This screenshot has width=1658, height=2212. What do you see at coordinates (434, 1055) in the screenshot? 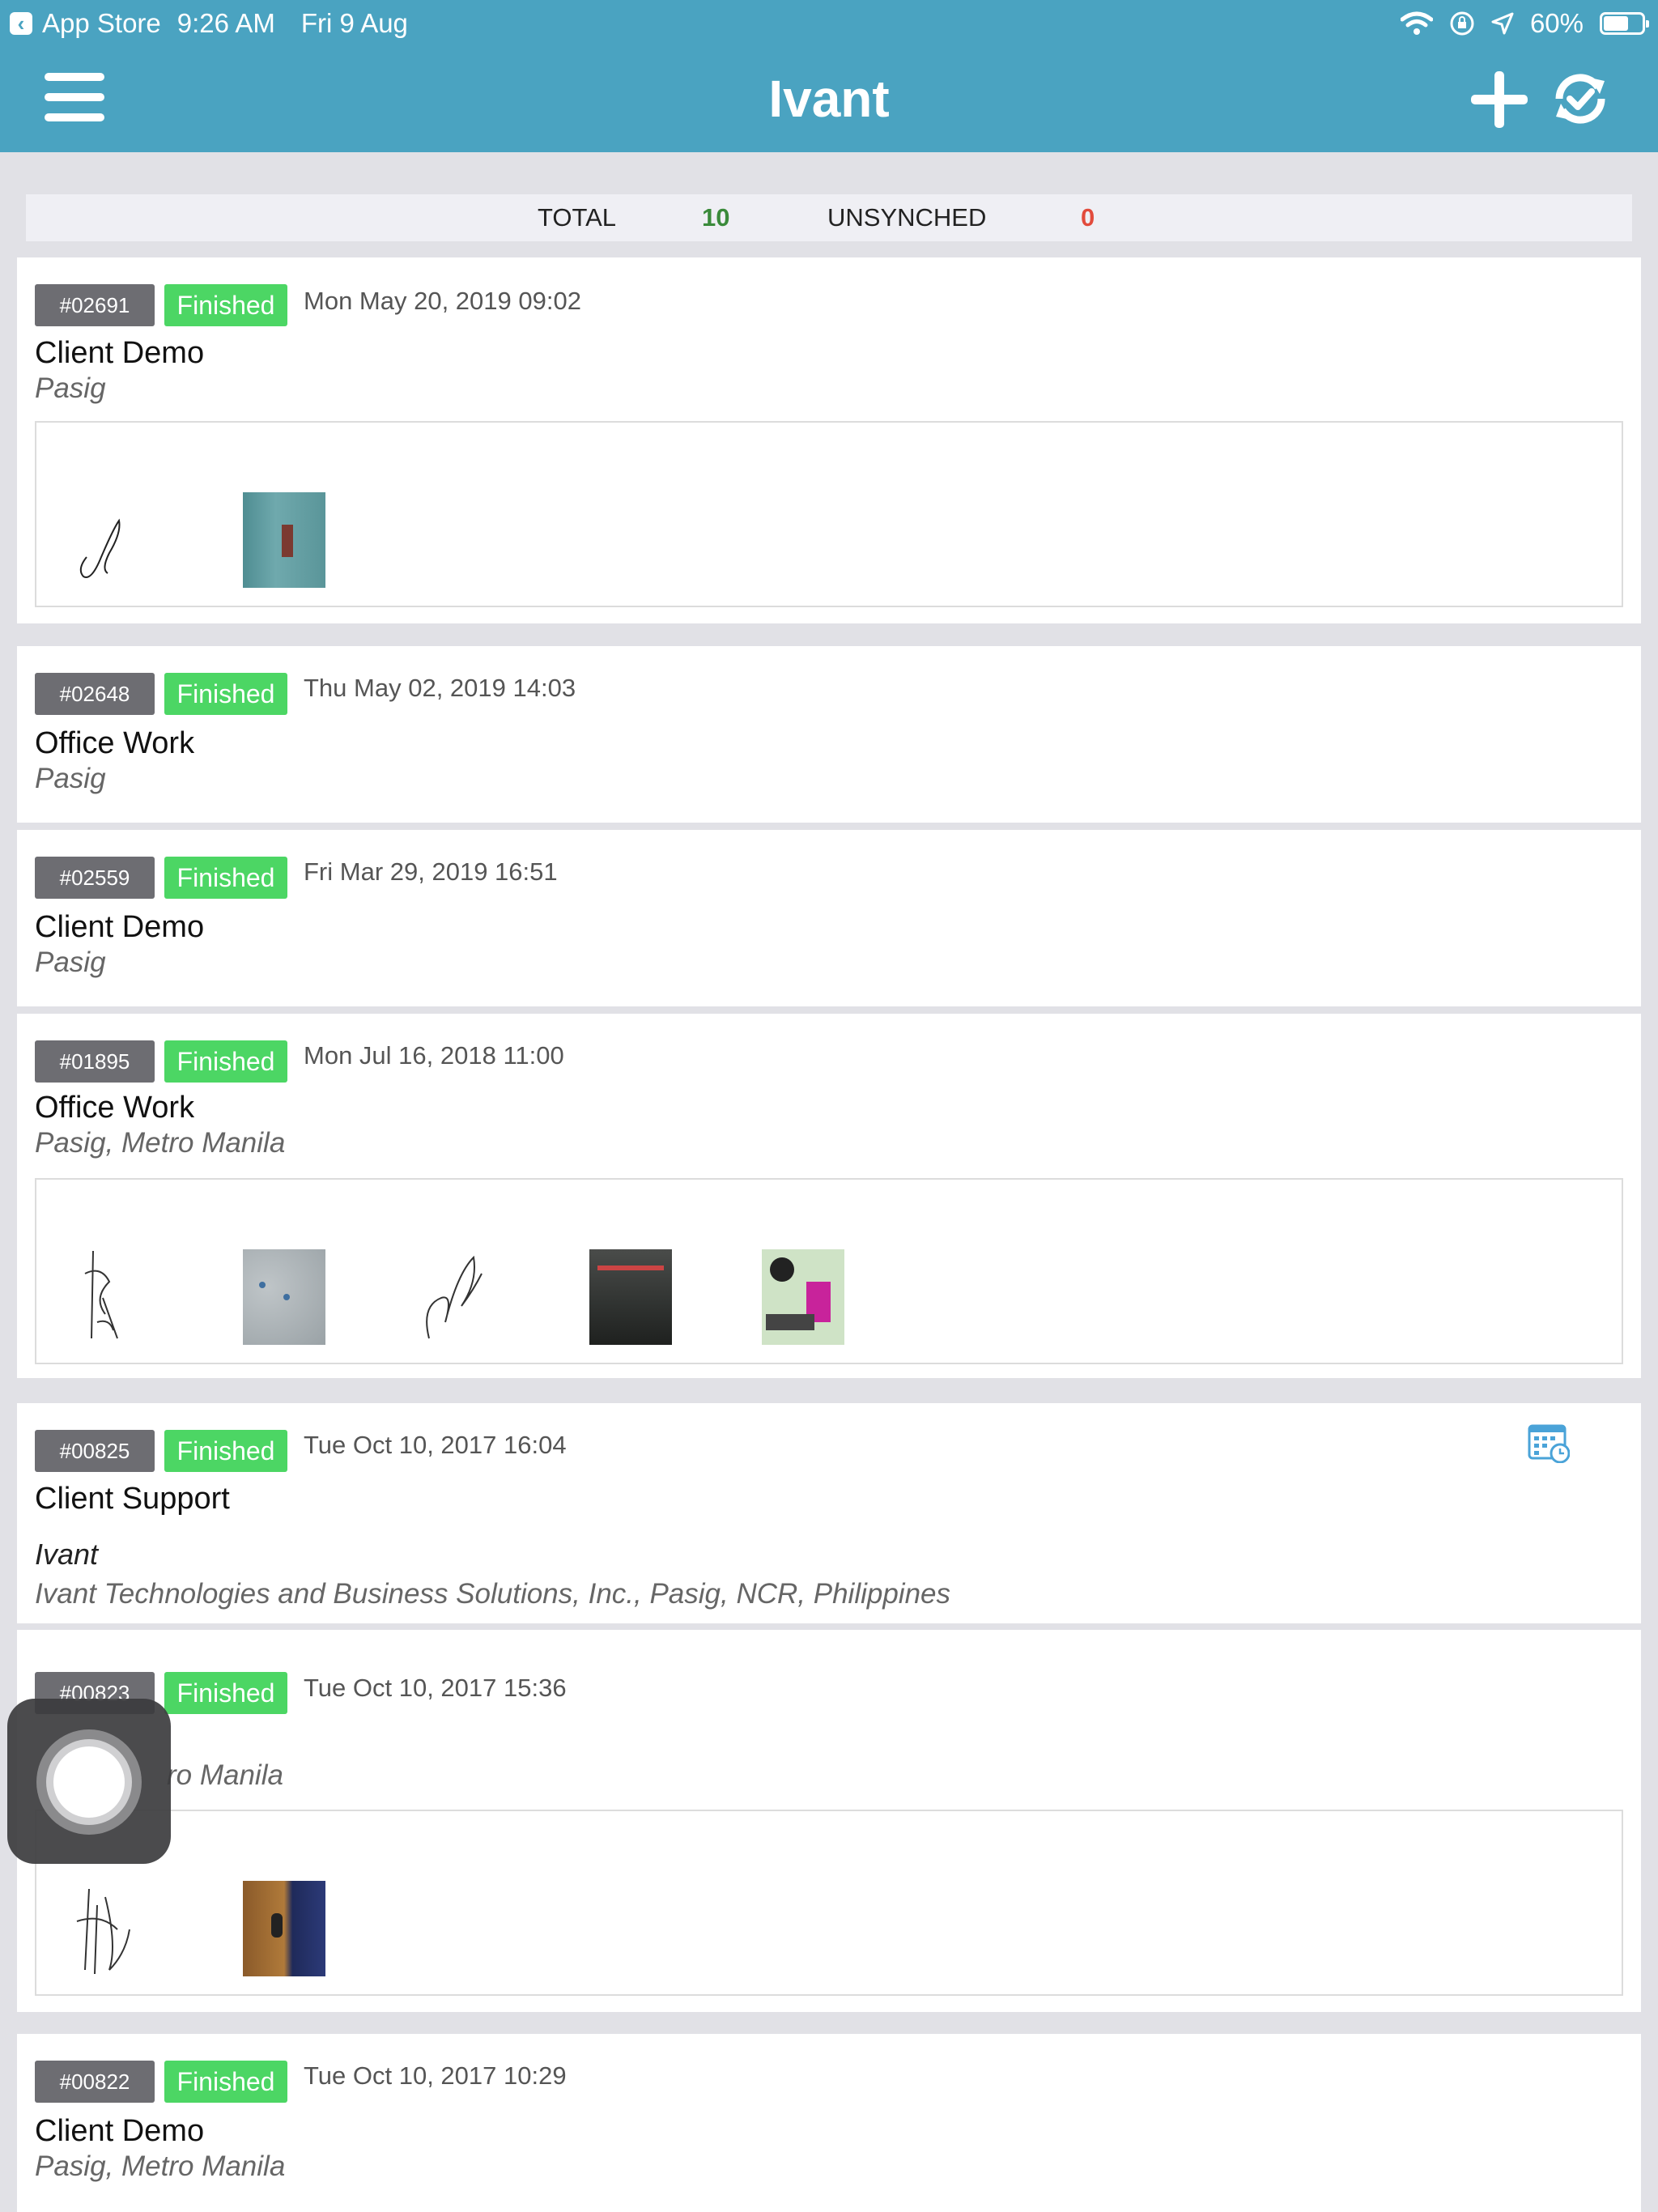
I see `job-date: Mon Jul 16, 2018 11:00` at bounding box center [434, 1055].